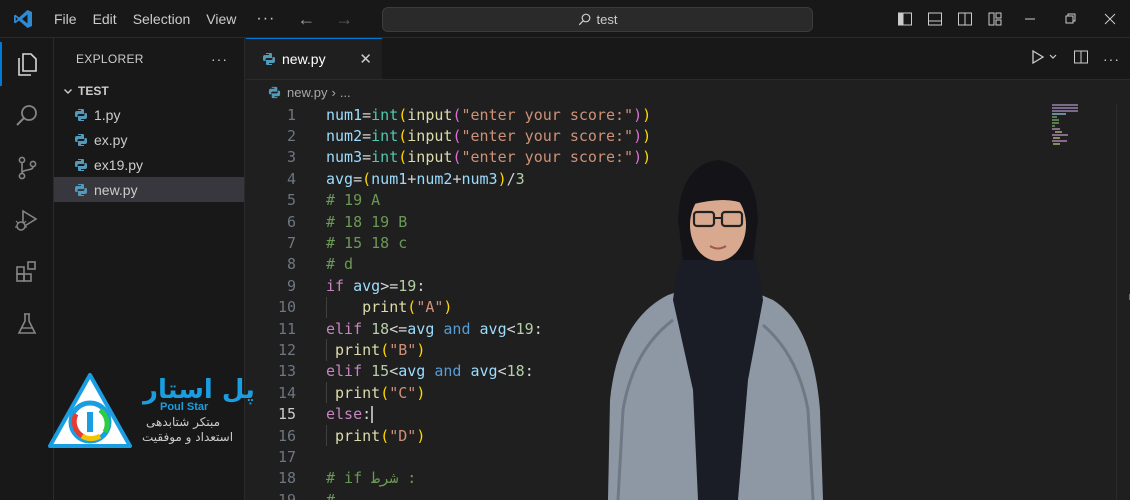 The width and height of the screenshot is (1130, 500). I want to click on forward-arrow-icon: →, so click(344, 19).